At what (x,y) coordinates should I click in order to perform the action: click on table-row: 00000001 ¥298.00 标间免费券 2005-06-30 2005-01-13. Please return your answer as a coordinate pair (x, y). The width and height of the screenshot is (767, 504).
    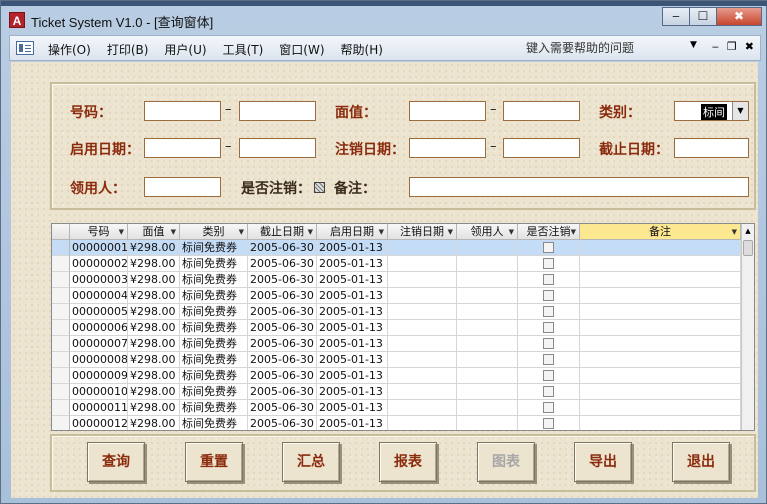
    Looking at the image, I should click on (396, 248).